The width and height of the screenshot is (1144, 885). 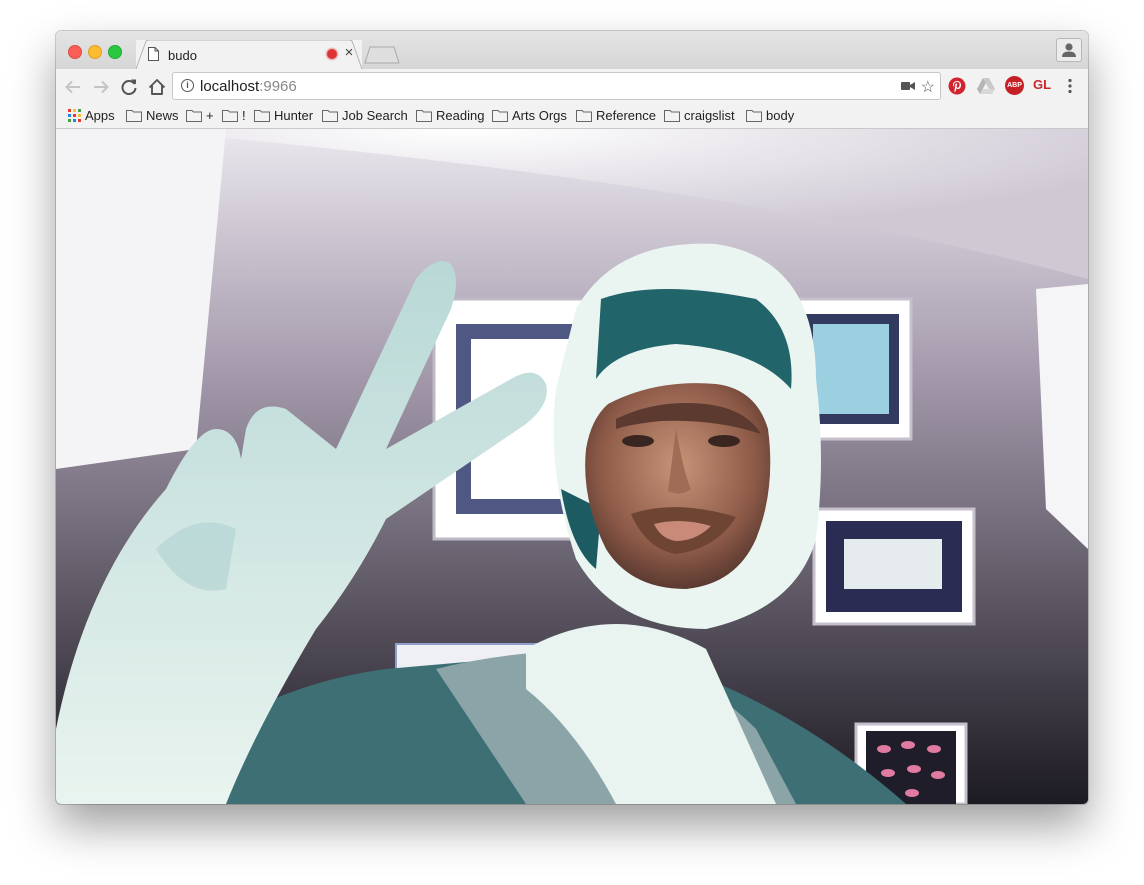 I want to click on bookmark-label: craigslist, so click(x=709, y=115).